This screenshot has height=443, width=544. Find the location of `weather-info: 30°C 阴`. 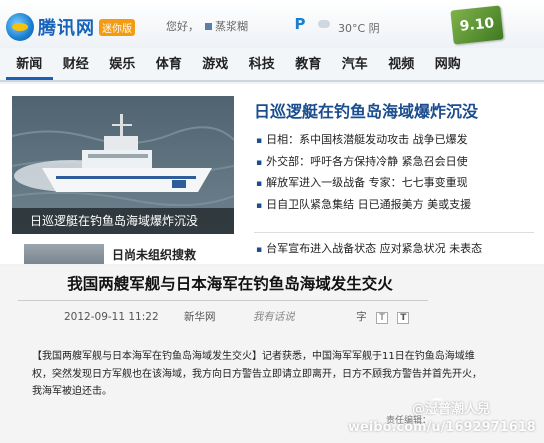

weather-info: 30°C 阴 is located at coordinates (359, 28).